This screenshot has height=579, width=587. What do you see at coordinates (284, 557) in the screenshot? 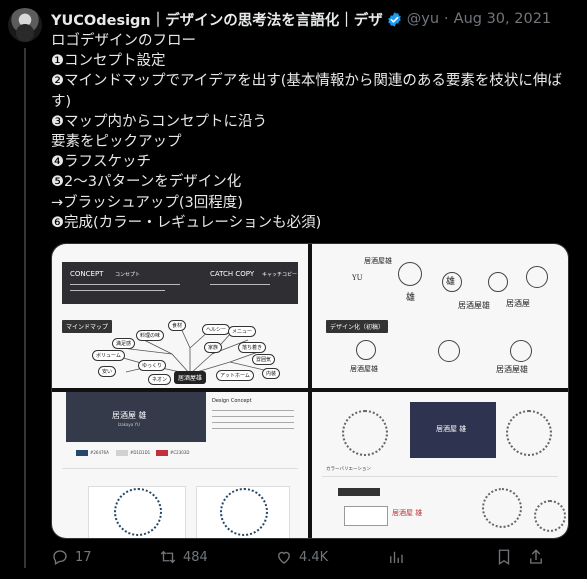
I see `like-icon` at bounding box center [284, 557].